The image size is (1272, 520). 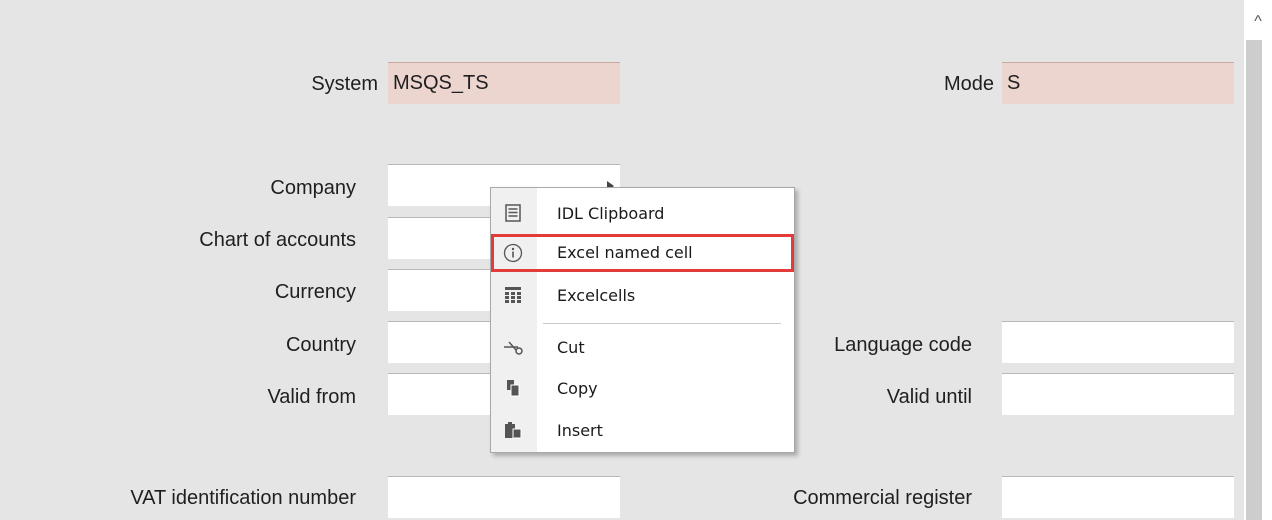 I want to click on vat-id-field, so click(x=504, y=497).